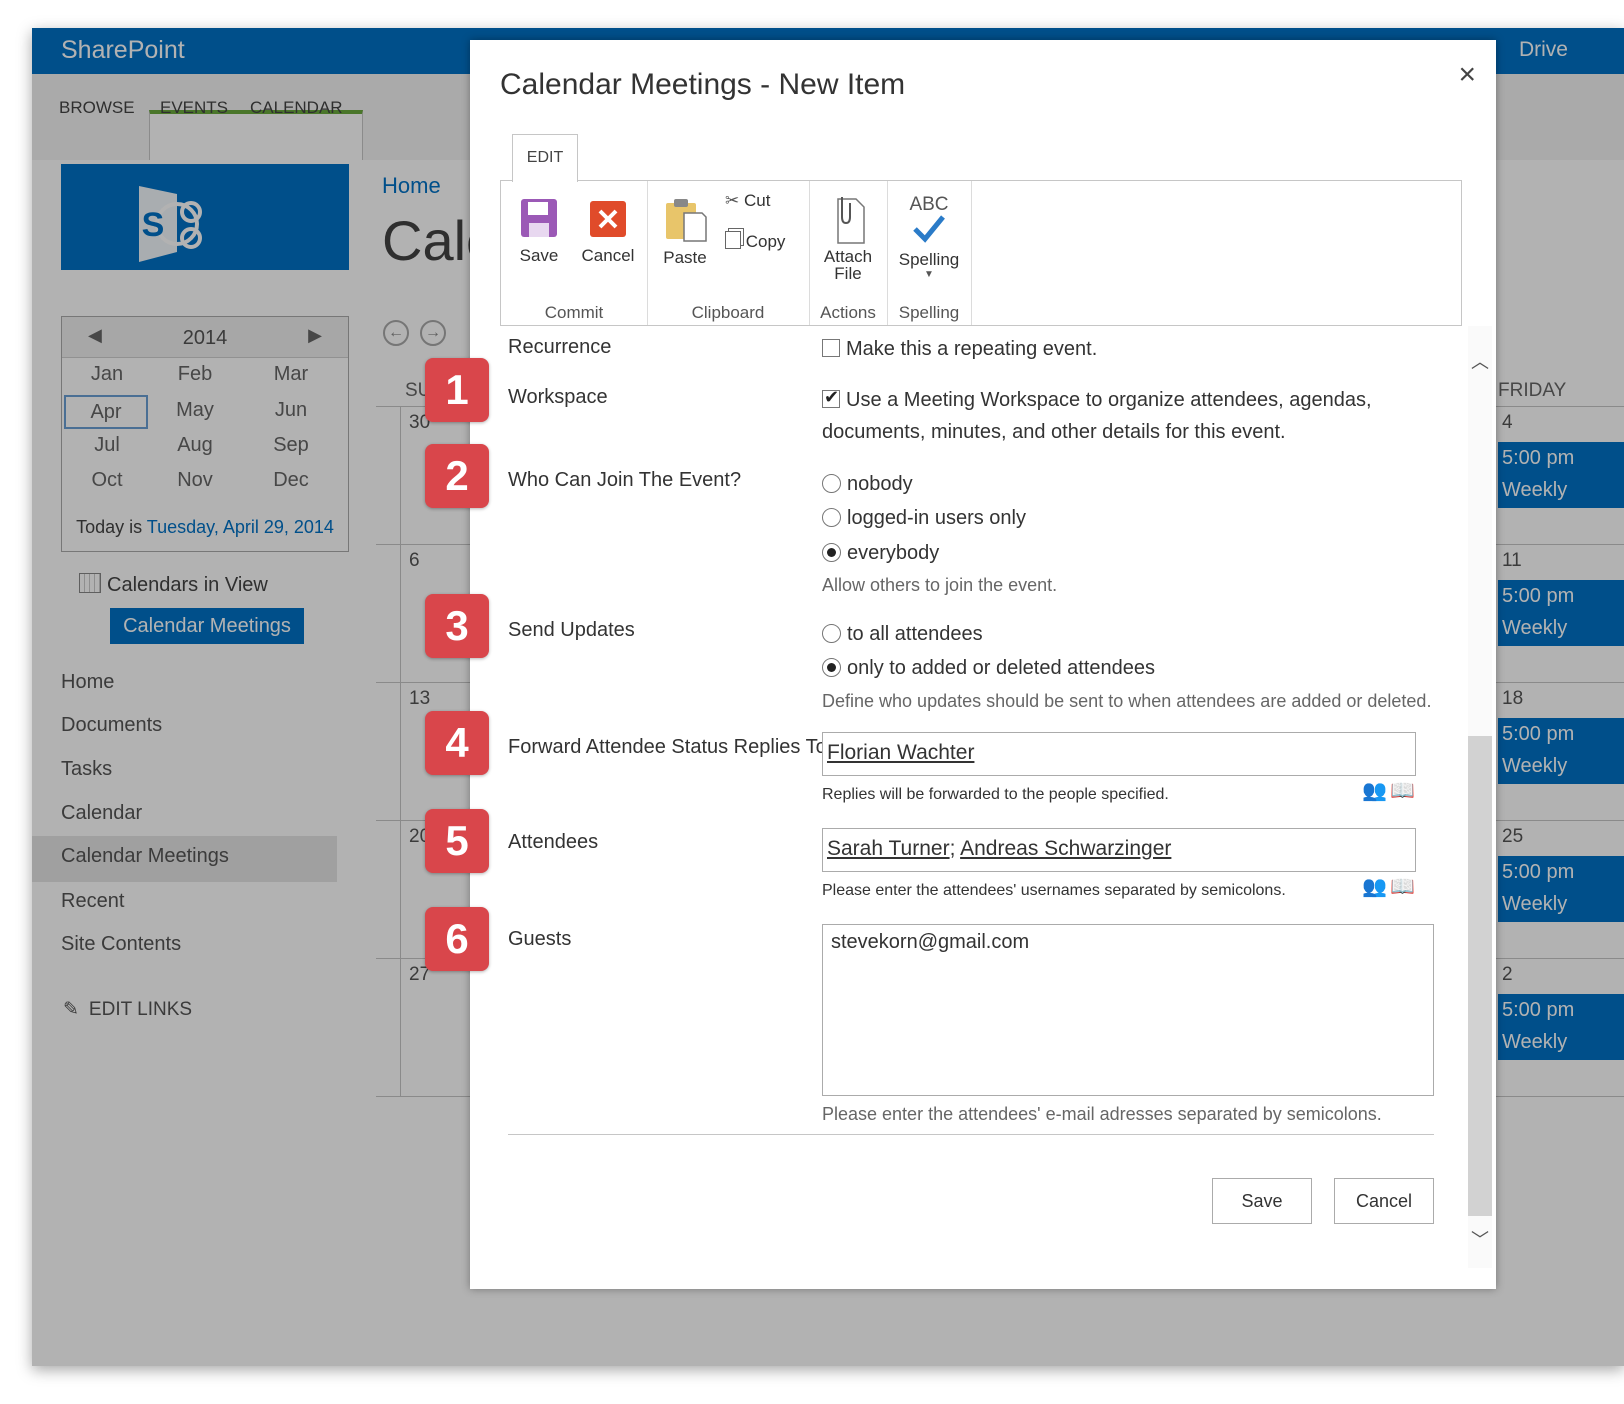 This screenshot has height=1404, width=1624. What do you see at coordinates (1480, 1239) in the screenshot?
I see `scroll-down-icon: ﹀` at bounding box center [1480, 1239].